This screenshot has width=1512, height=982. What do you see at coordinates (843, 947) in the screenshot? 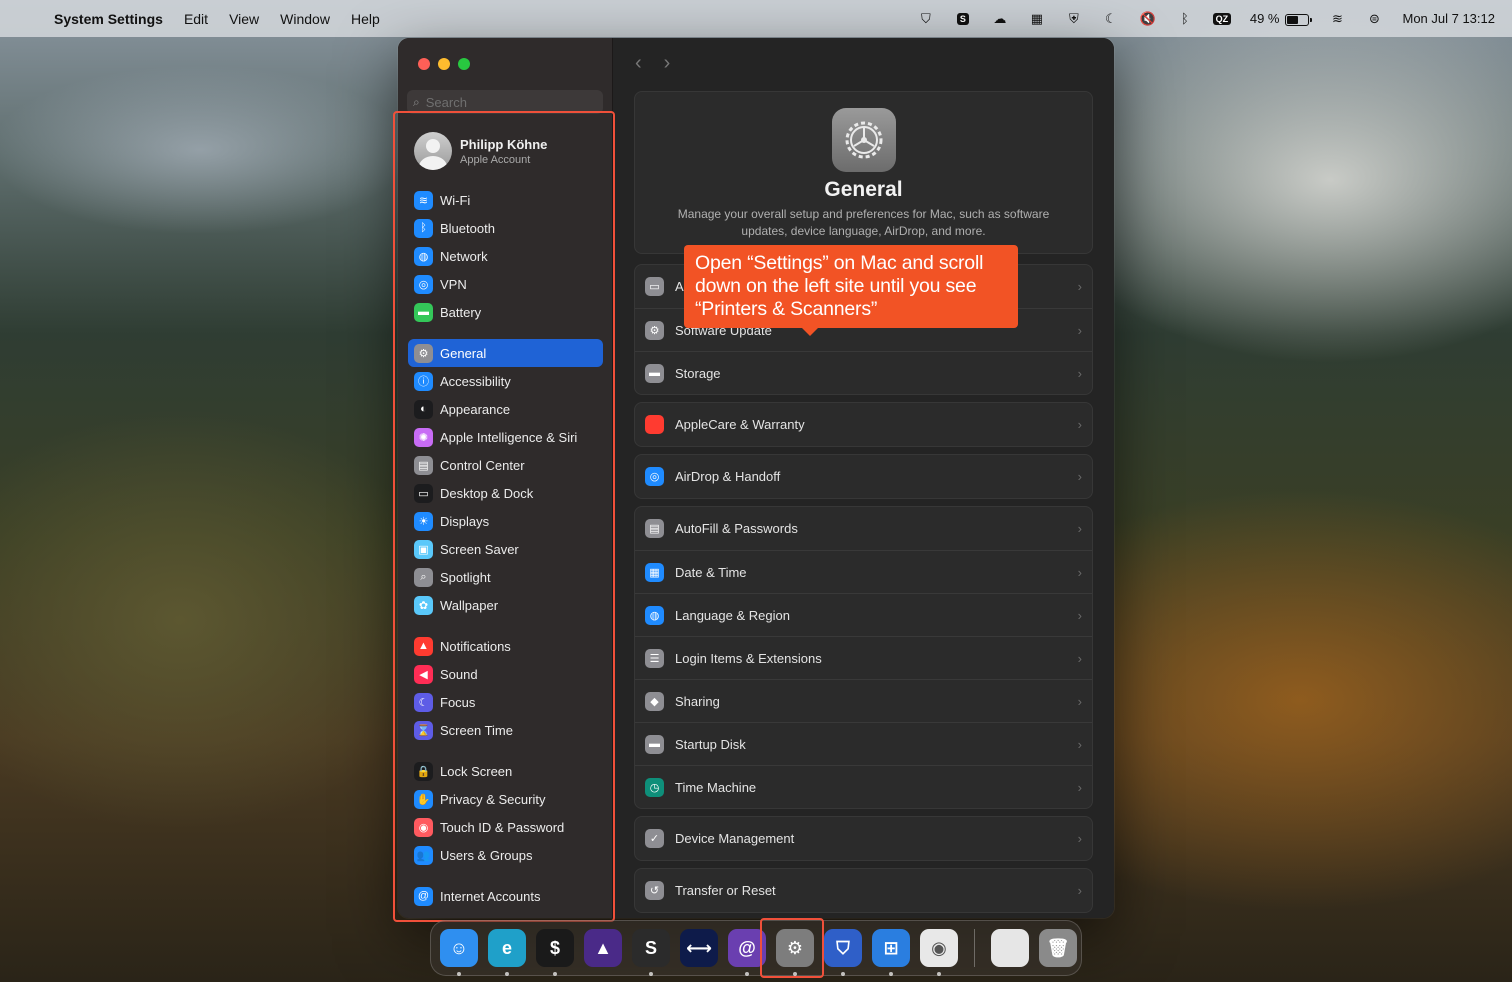
I see `bitwarden-glyph: ⛉` at bounding box center [843, 947].